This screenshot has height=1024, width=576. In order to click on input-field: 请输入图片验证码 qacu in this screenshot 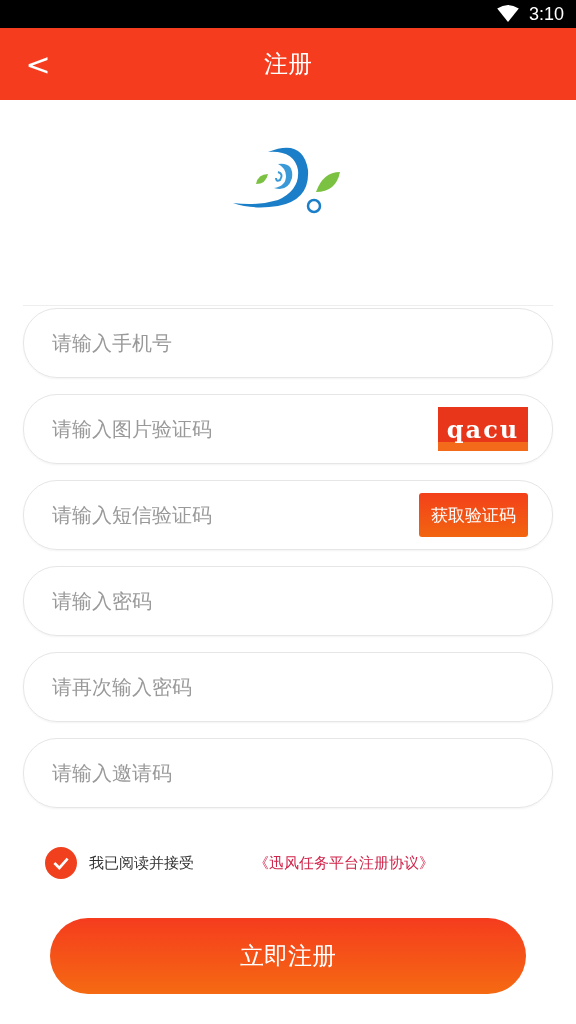, I will do `click(288, 429)`.